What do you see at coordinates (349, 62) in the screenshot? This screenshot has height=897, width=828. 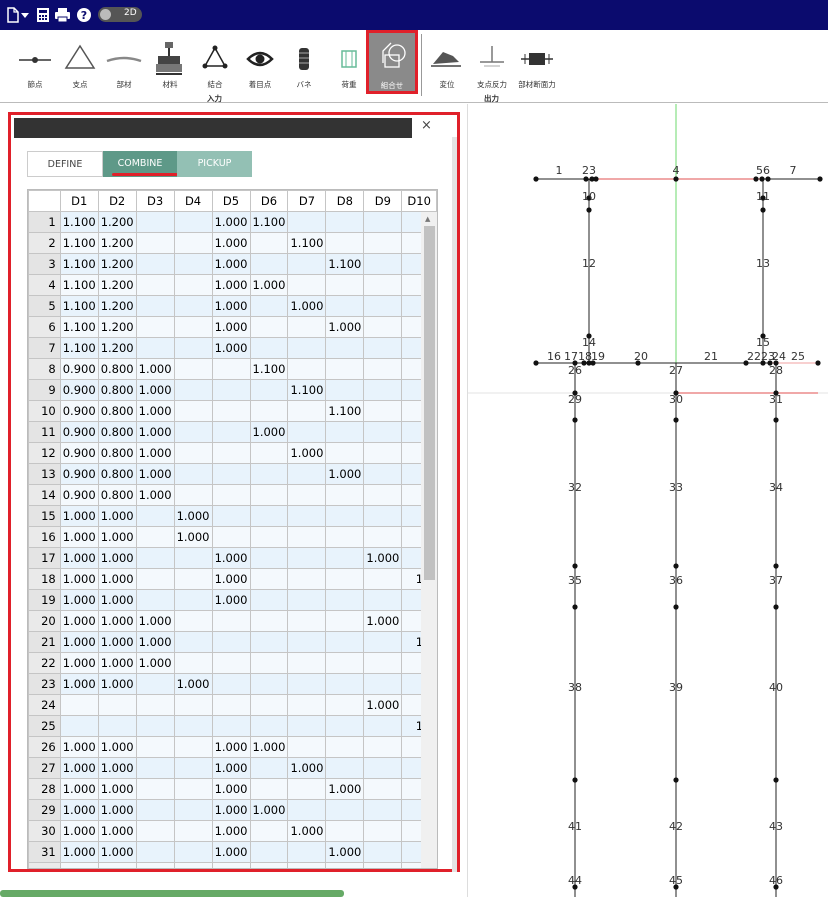 I see `tool-load: 荷重` at bounding box center [349, 62].